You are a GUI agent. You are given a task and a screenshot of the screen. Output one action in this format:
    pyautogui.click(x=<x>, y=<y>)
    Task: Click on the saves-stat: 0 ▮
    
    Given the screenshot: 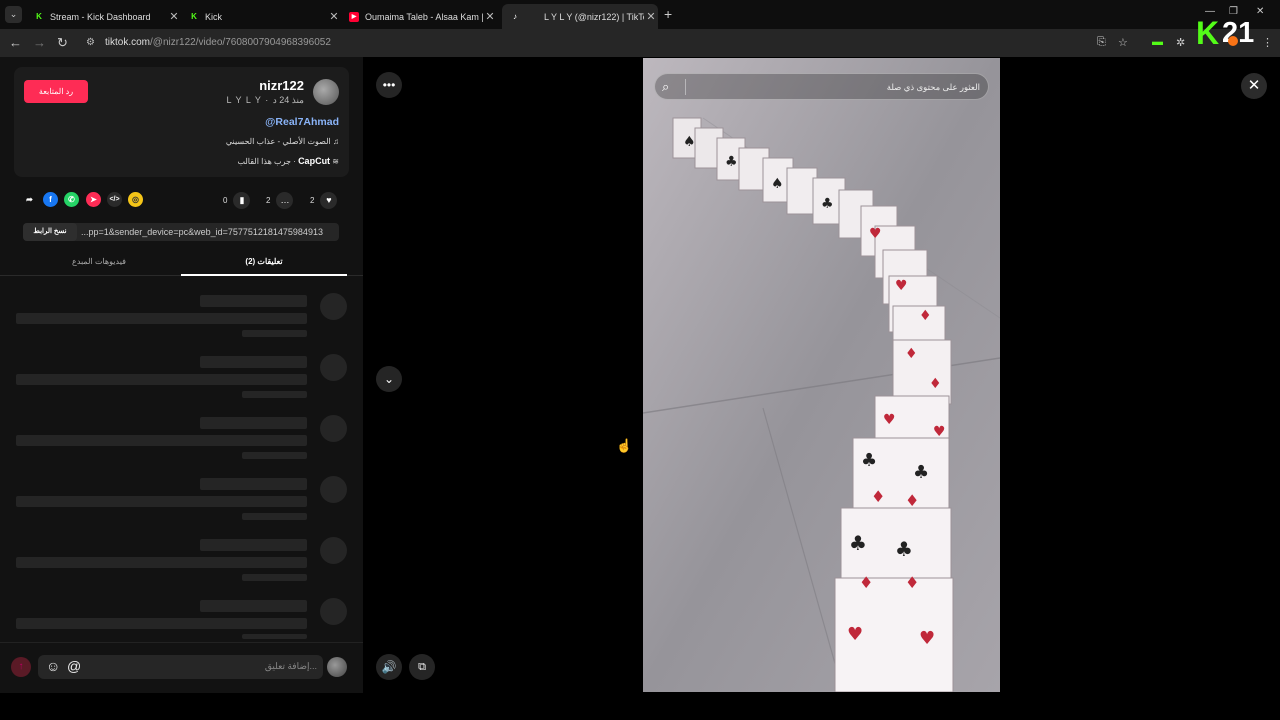 What is the action you would take?
    pyautogui.click(x=237, y=200)
    